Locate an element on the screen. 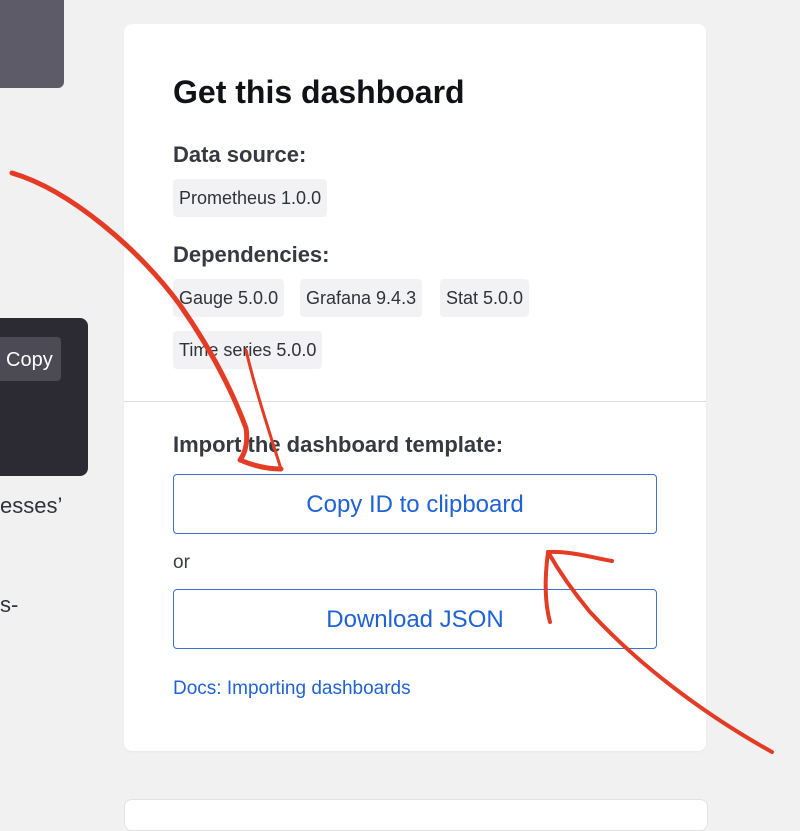  dependency-tag: Time series 5.0.0 is located at coordinates (248, 350).